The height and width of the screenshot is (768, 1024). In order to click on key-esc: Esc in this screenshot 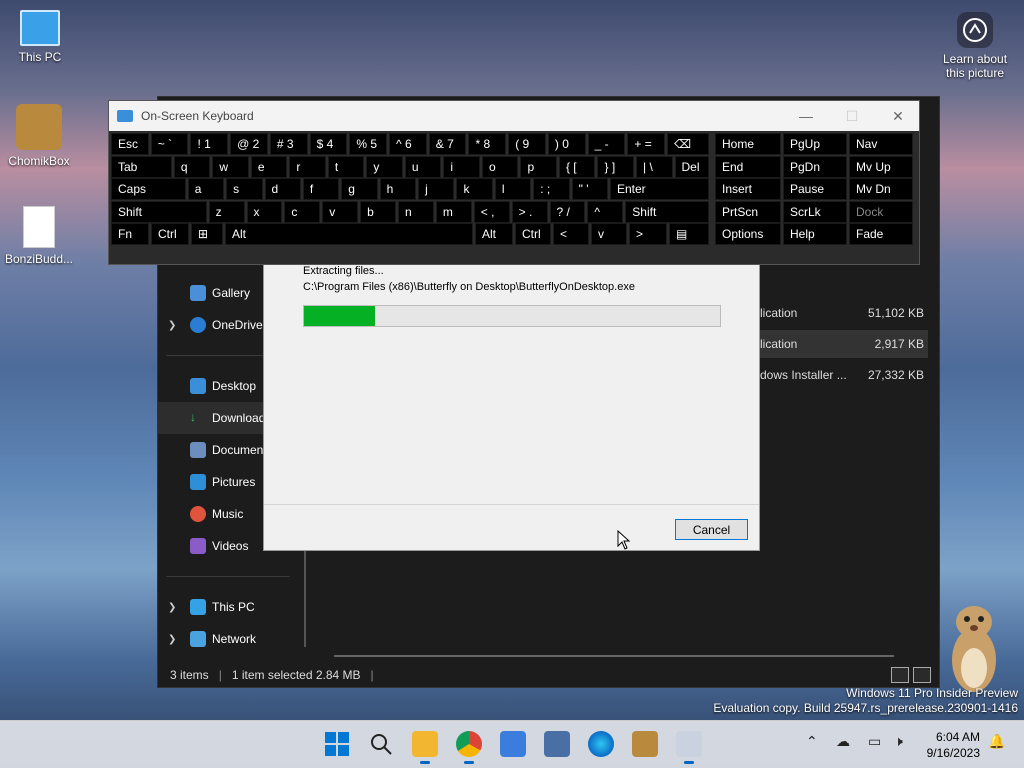, I will do `click(130, 144)`.